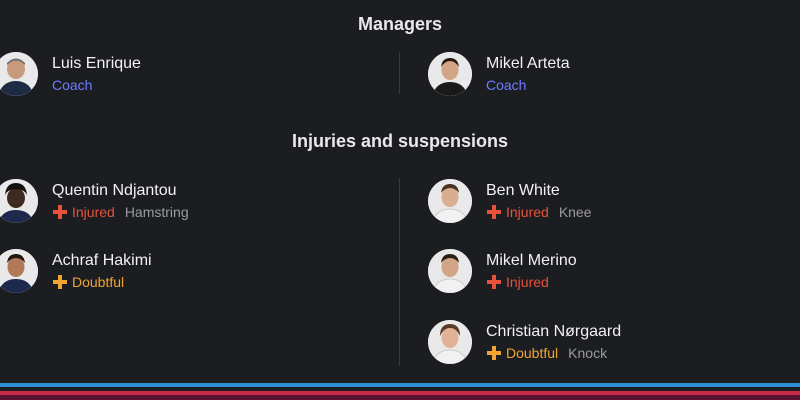 This screenshot has height=400, width=800. I want to click on injury-reason: Knock, so click(588, 353).